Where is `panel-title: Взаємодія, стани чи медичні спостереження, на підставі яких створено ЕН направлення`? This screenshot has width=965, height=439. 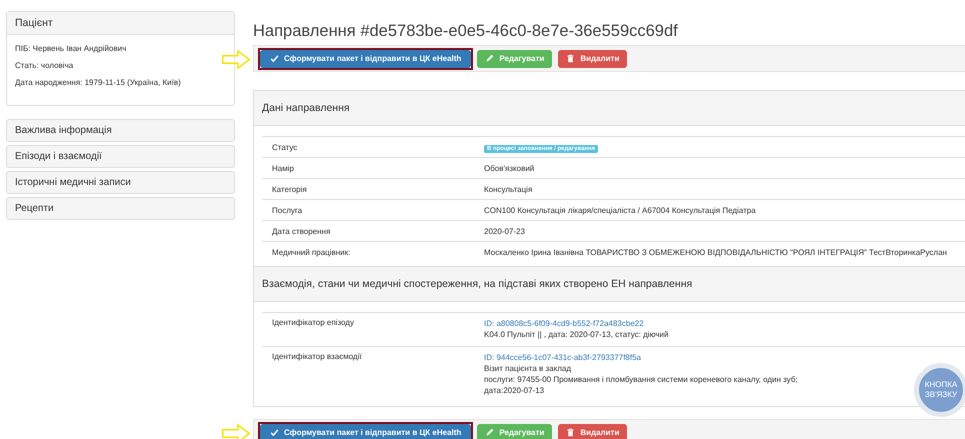
panel-title: Взаємодія, стани чи медичні спостереження, на підставі яких створено ЕН направлення is located at coordinates (609, 284).